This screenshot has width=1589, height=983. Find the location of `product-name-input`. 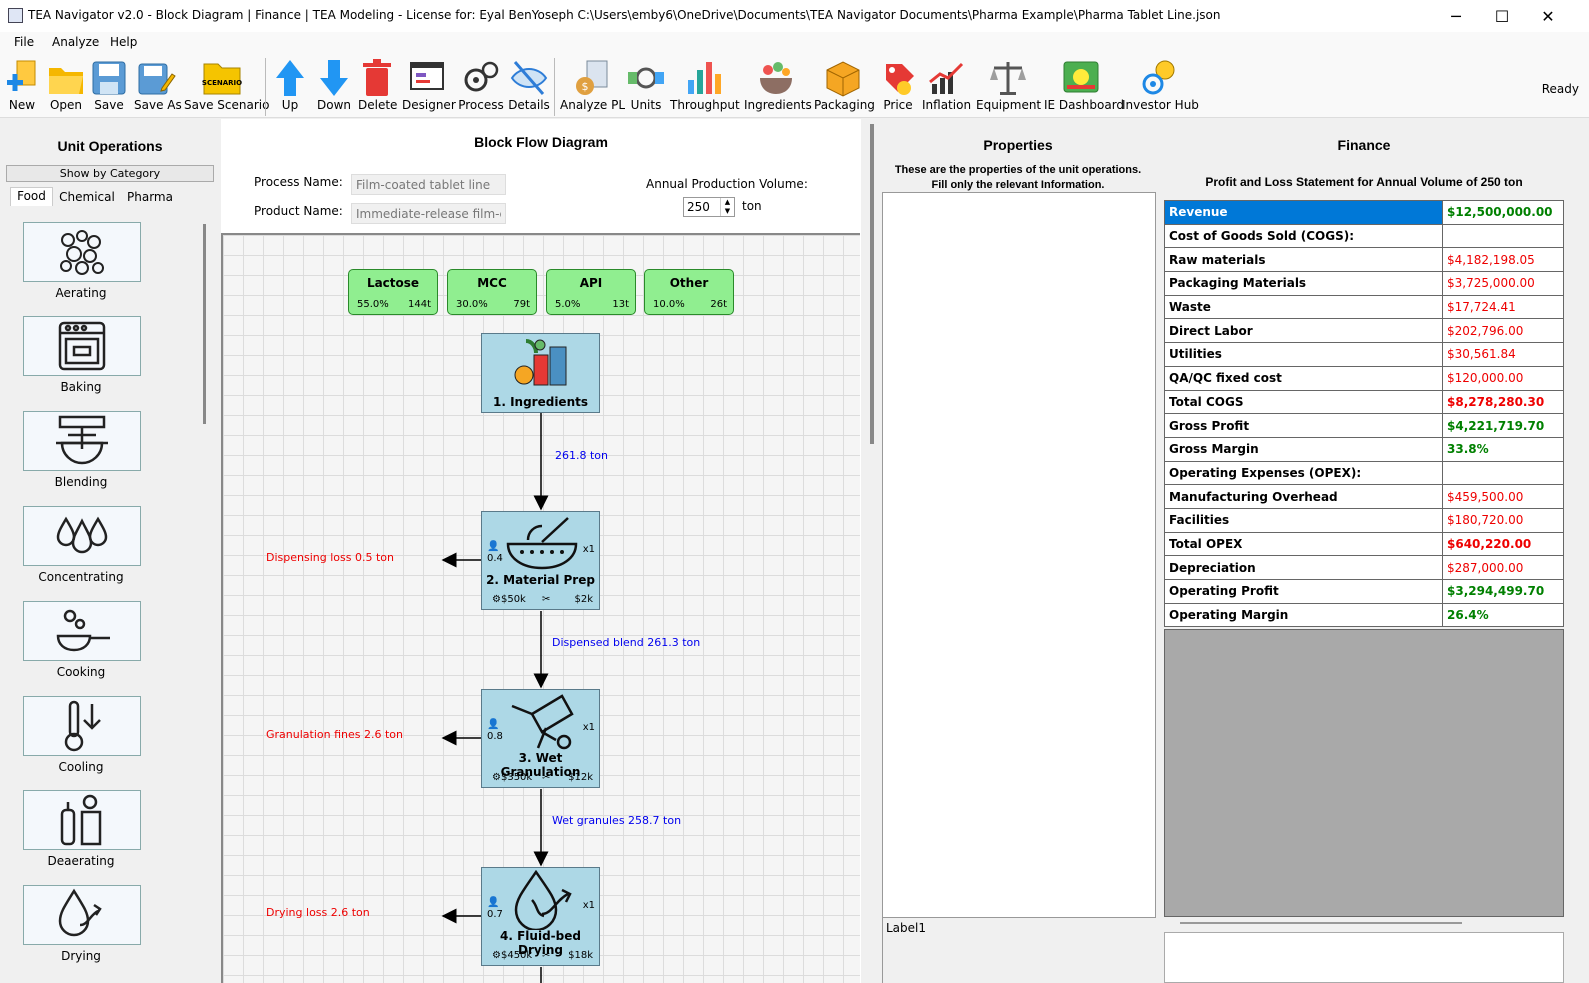

product-name-input is located at coordinates (428, 213).